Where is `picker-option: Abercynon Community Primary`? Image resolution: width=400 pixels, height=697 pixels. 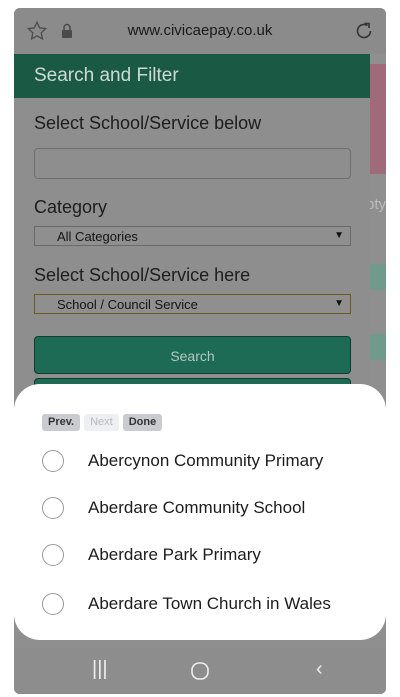 picker-option: Abercynon Community Primary is located at coordinates (207, 461).